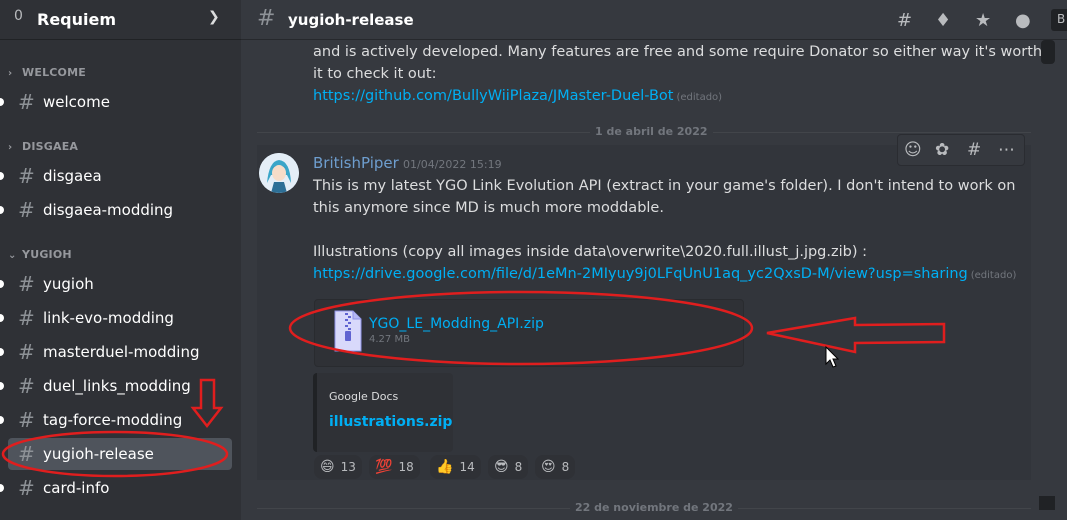  Describe the element at coordinates (115, 454) in the screenshot. I see `annotation-circle-channel` at that location.